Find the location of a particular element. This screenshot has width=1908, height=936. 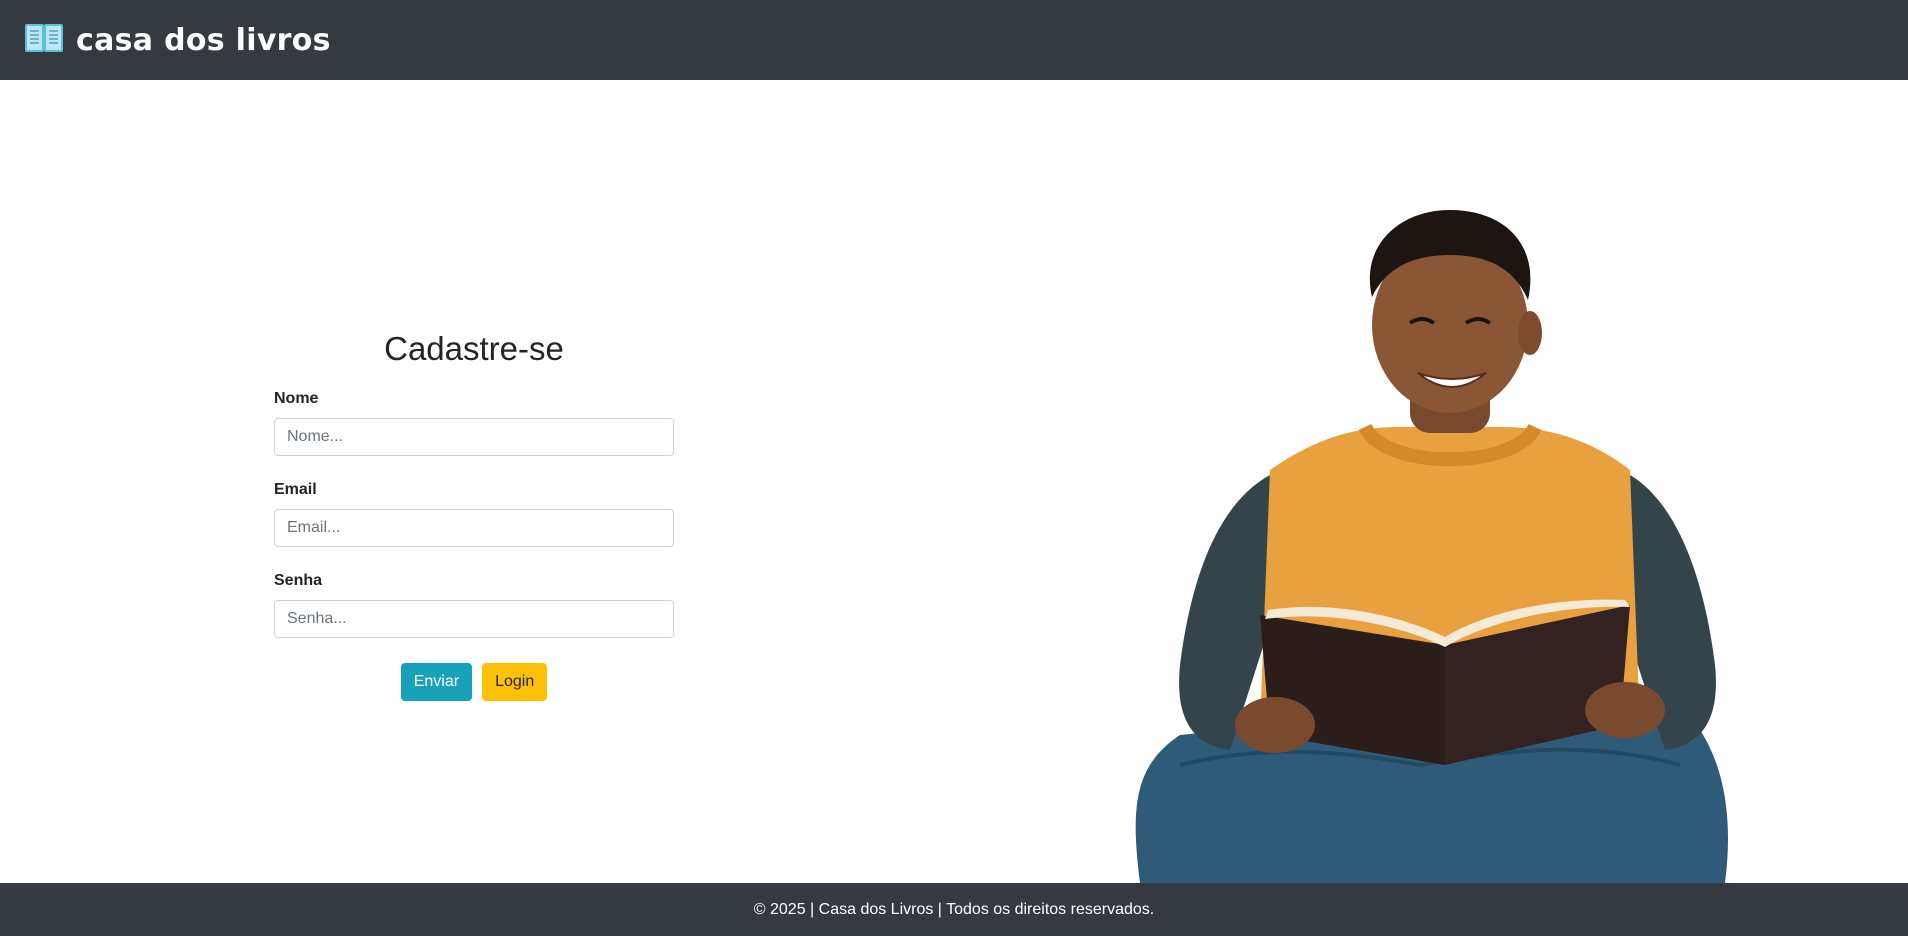

name-input is located at coordinates (474, 437).